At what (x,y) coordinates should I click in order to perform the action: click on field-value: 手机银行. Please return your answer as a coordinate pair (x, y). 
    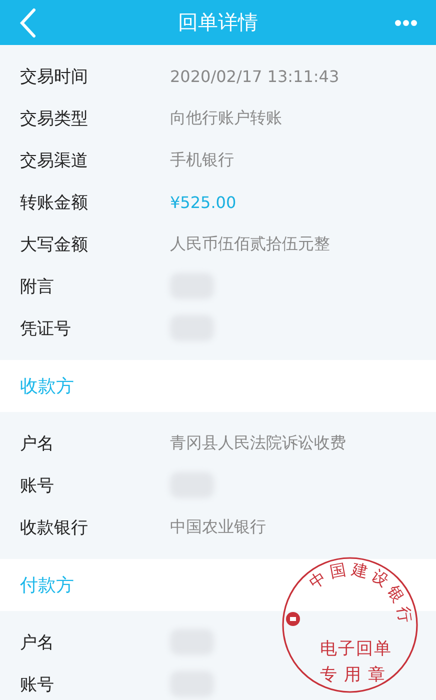
    Looking at the image, I should click on (202, 160).